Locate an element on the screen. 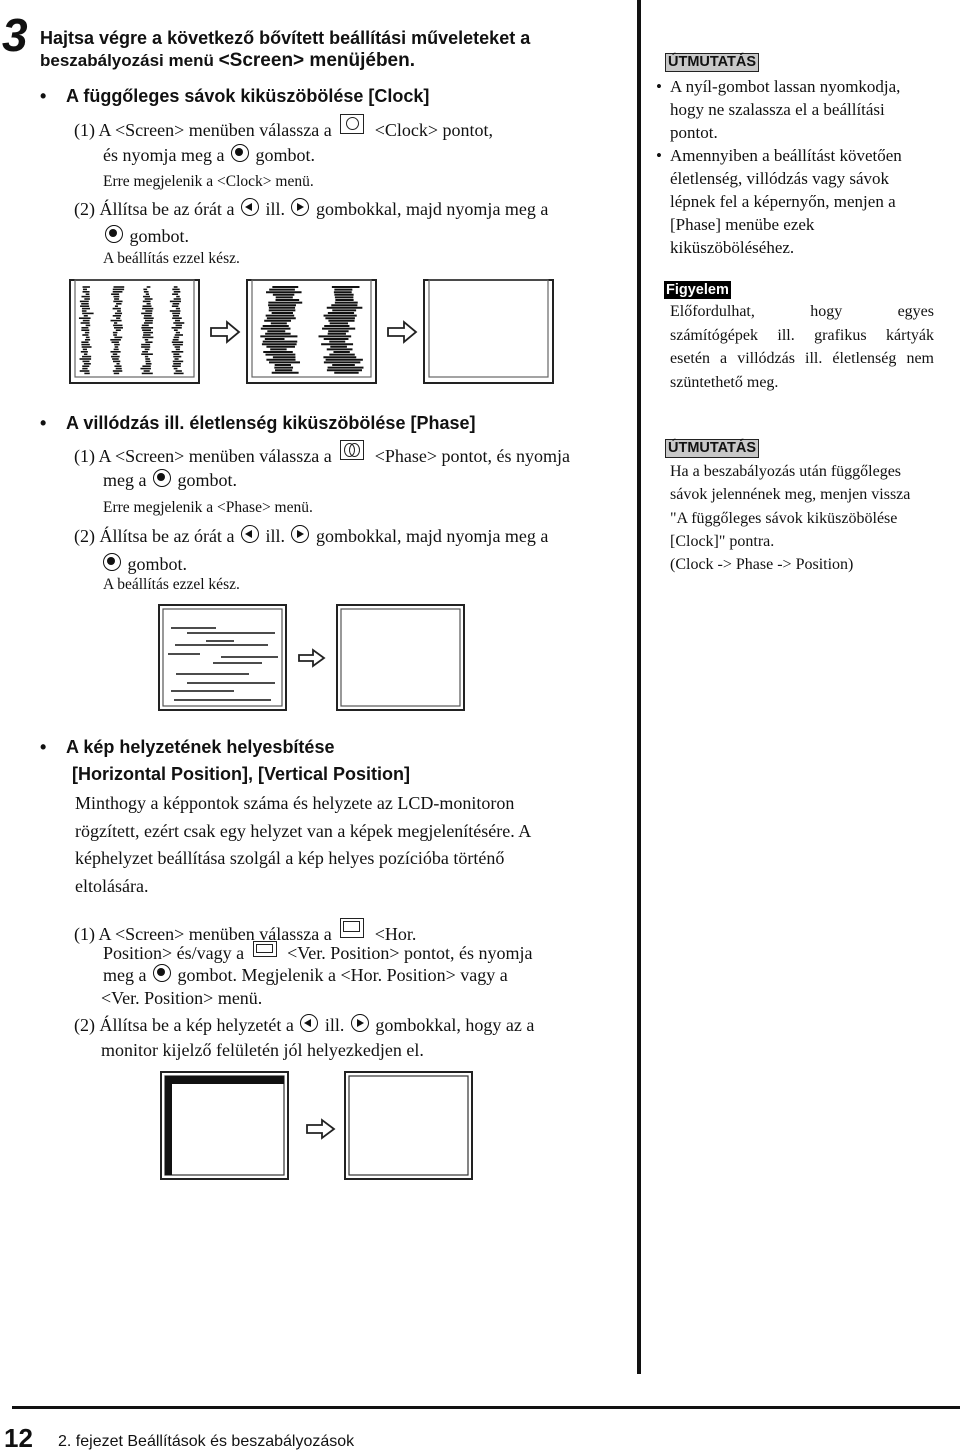 This screenshot has height=1456, width=960. warning-badge: Figyelem is located at coordinates (697, 290).